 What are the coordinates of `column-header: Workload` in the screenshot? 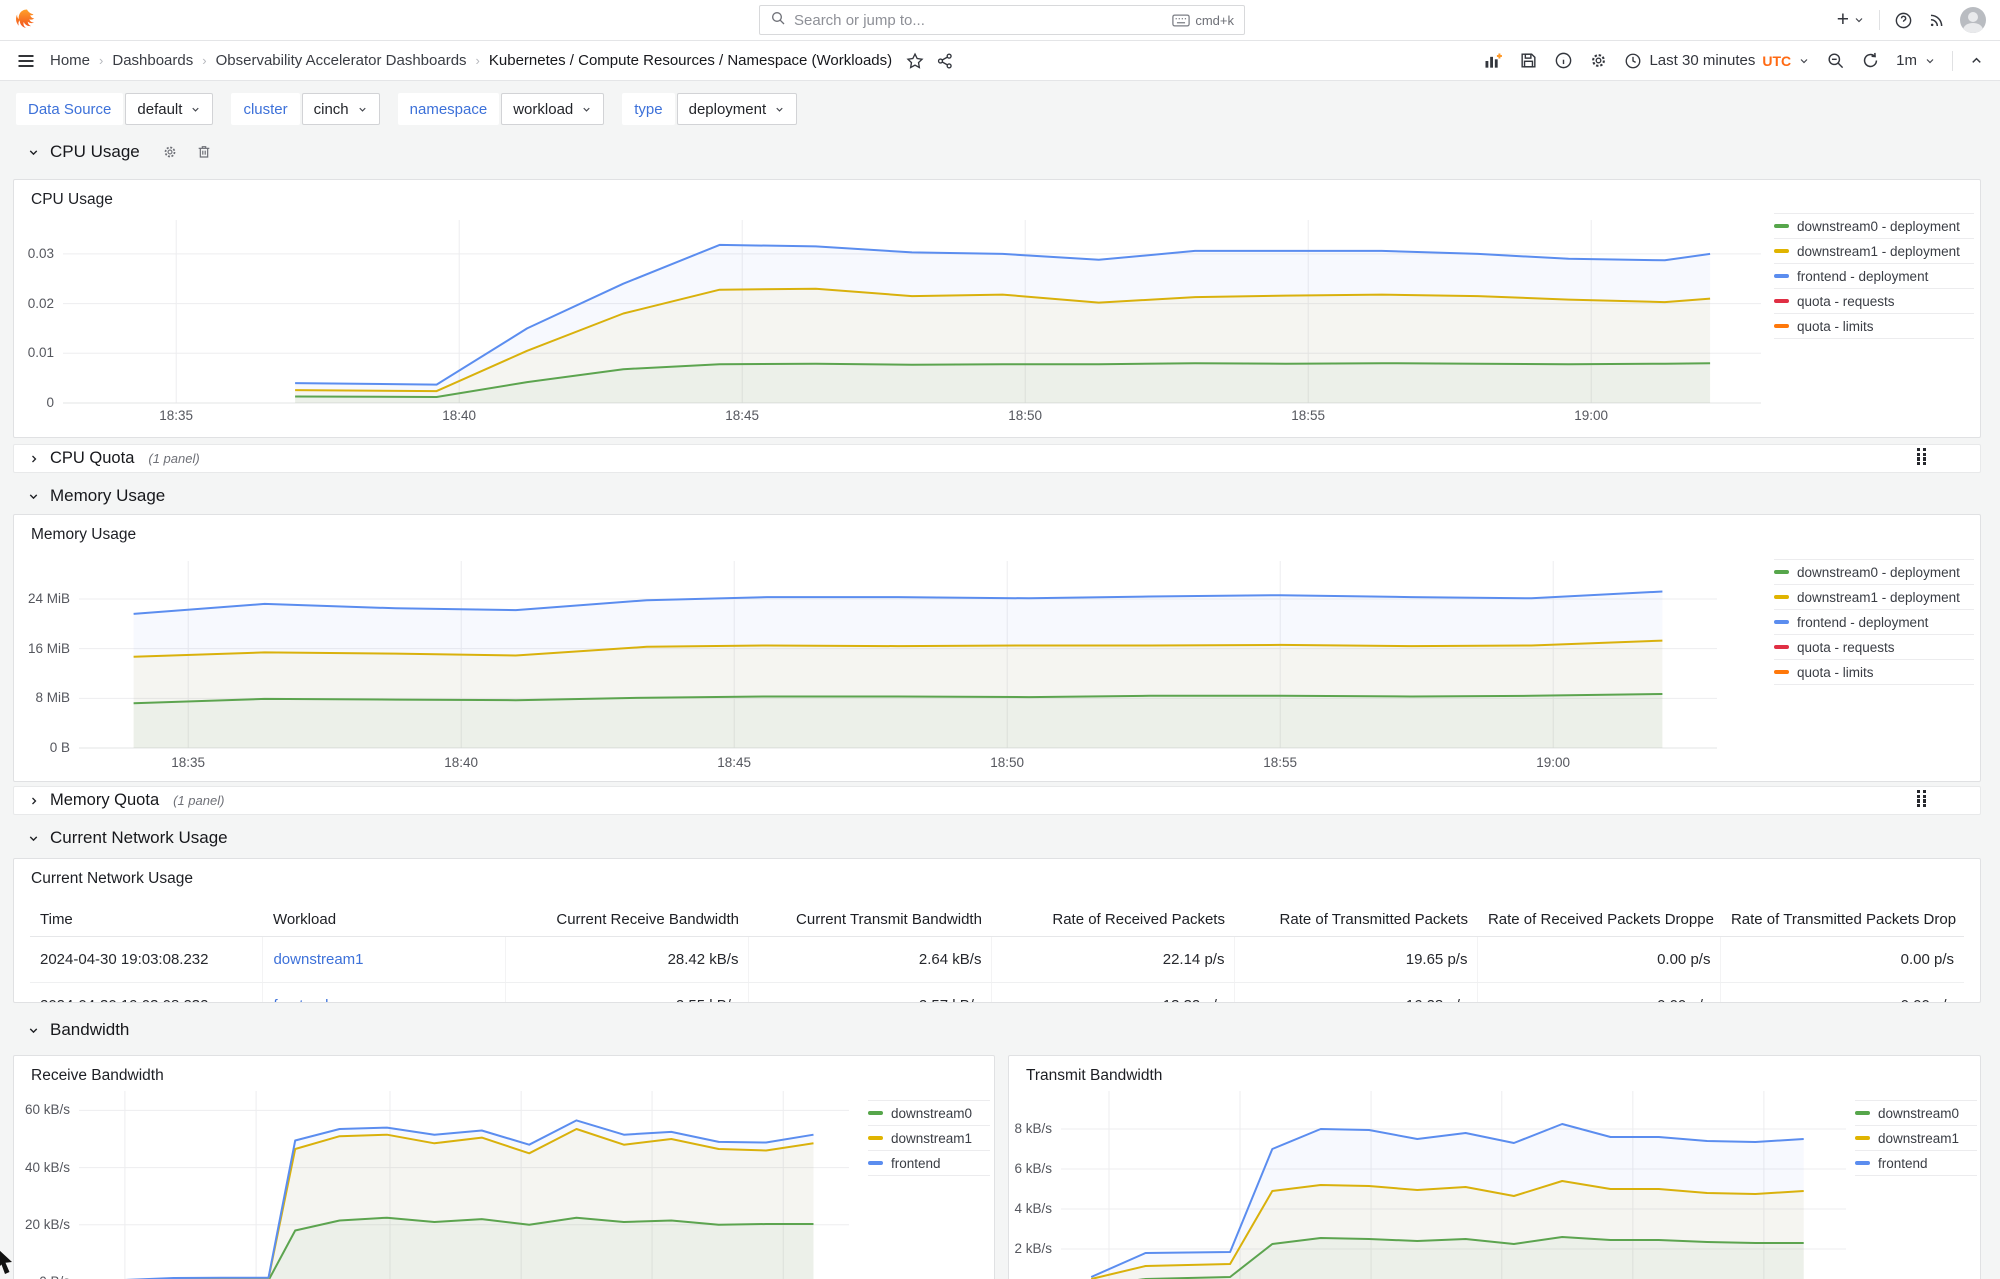 It's located at (384, 920).